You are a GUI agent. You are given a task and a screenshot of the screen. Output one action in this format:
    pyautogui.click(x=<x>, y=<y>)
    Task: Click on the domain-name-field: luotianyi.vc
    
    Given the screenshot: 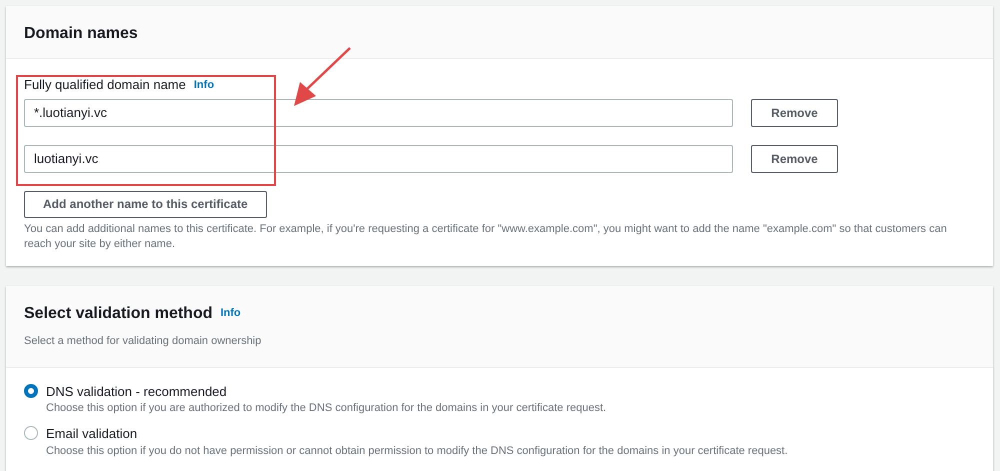 What is the action you would take?
    pyautogui.click(x=378, y=158)
    